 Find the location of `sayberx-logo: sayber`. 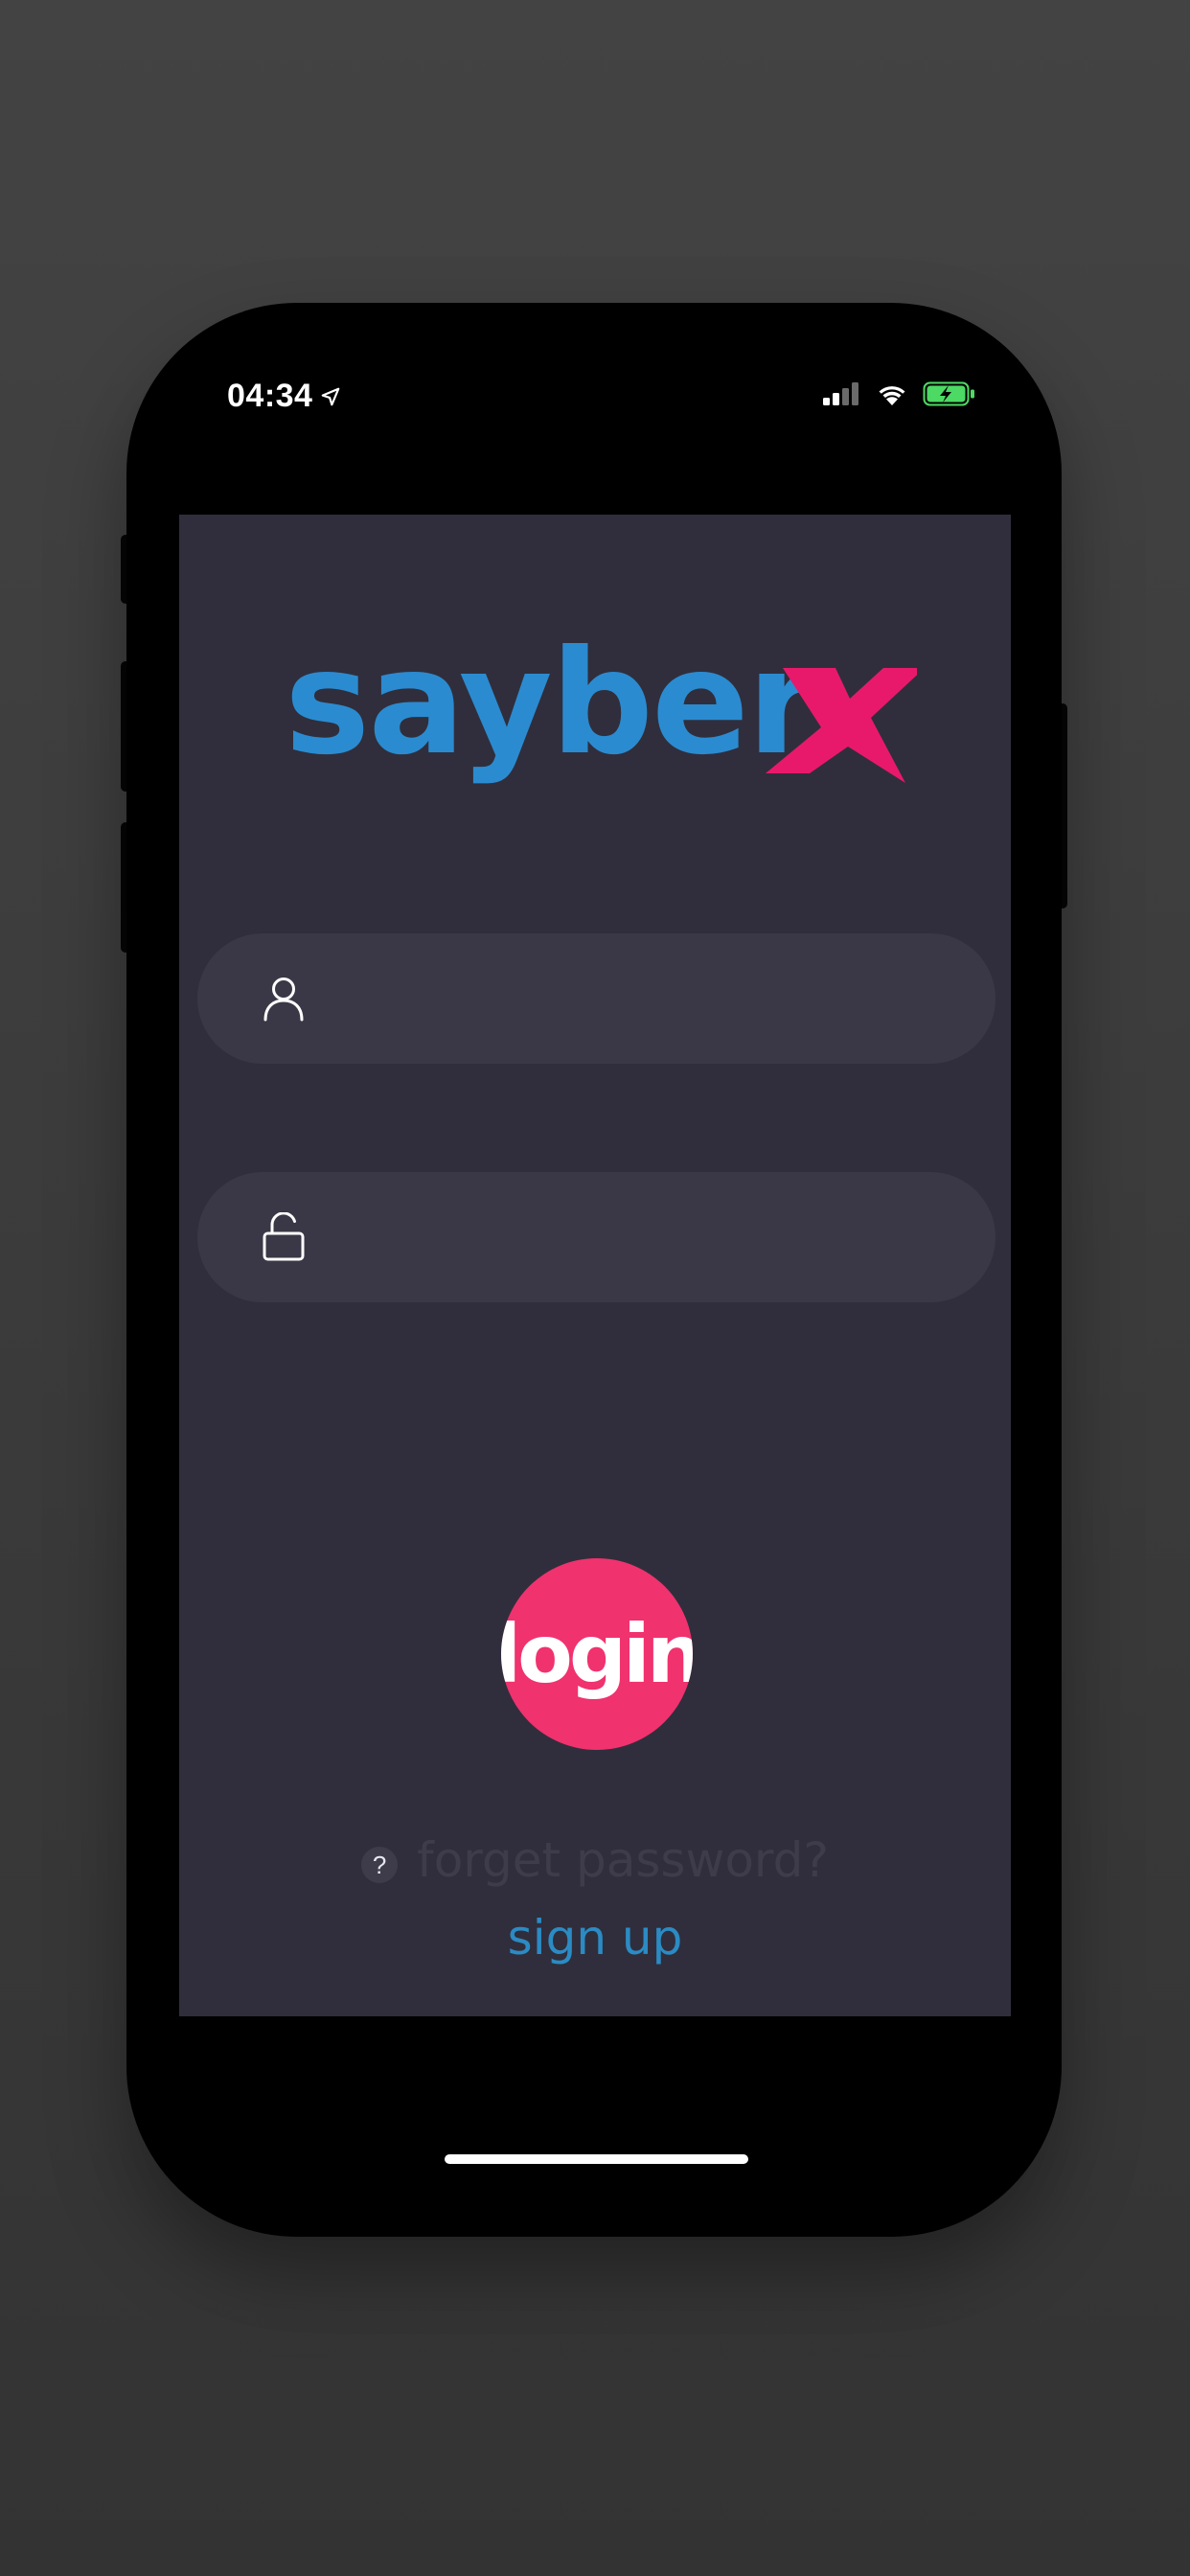

sayberx-logo: sayber is located at coordinates (601, 713).